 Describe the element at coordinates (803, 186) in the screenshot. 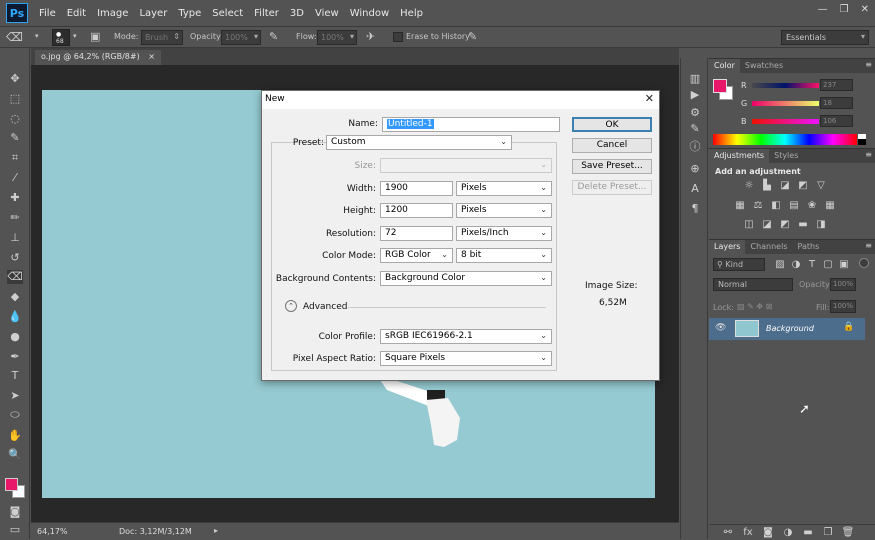

I see `exposure-icon: ◩` at that location.